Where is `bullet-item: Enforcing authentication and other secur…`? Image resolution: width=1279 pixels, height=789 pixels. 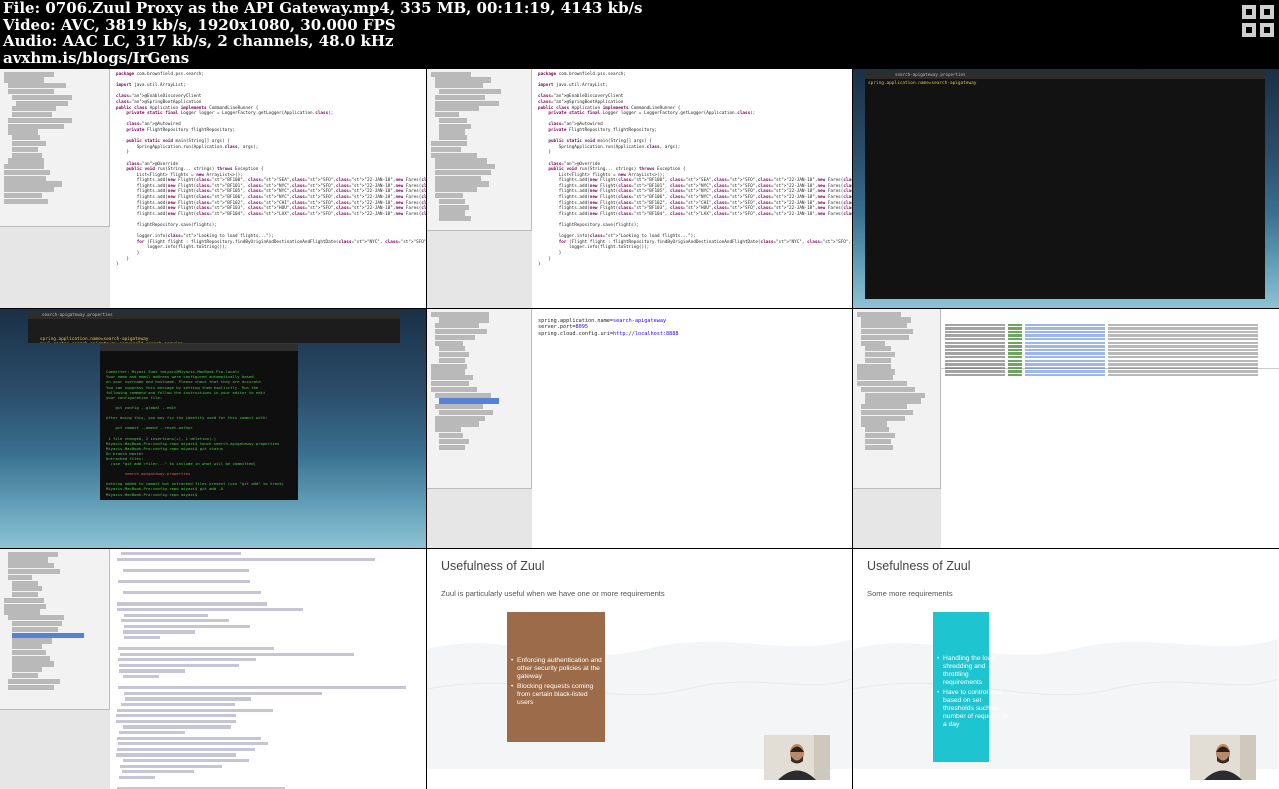 bullet-item: Enforcing authentication and other secur… is located at coordinates (557, 669).